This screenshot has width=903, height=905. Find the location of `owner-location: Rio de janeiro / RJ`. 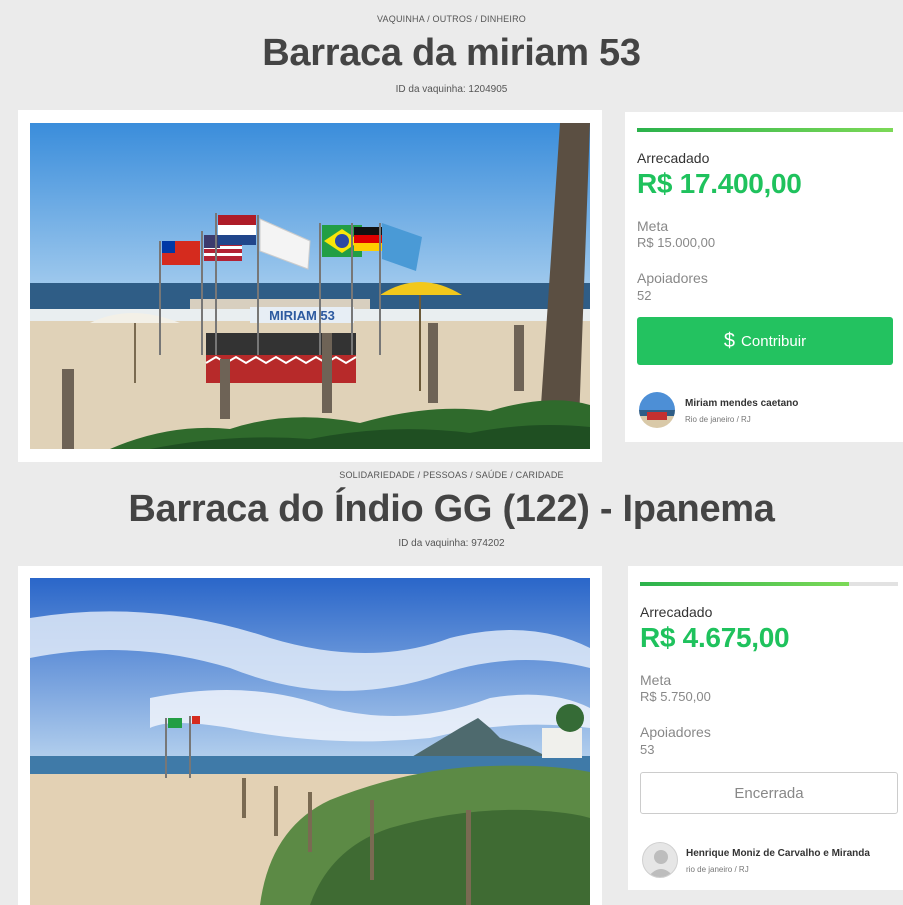

owner-location: Rio de janeiro / RJ is located at coordinates (718, 419).